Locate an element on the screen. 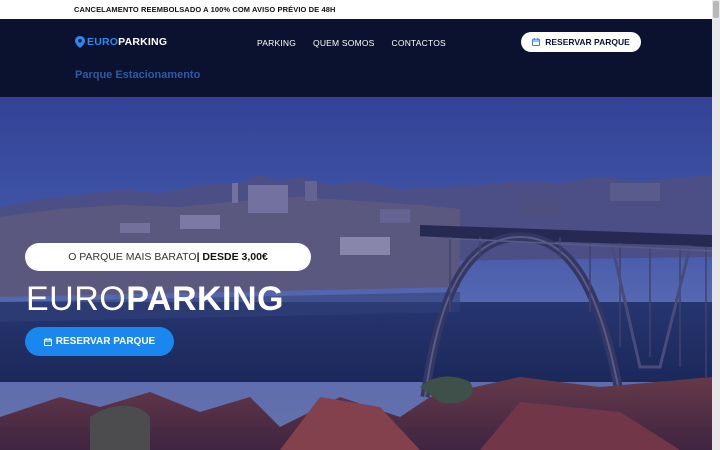 The image size is (720, 450). scrollbar is located at coordinates (716, 225).